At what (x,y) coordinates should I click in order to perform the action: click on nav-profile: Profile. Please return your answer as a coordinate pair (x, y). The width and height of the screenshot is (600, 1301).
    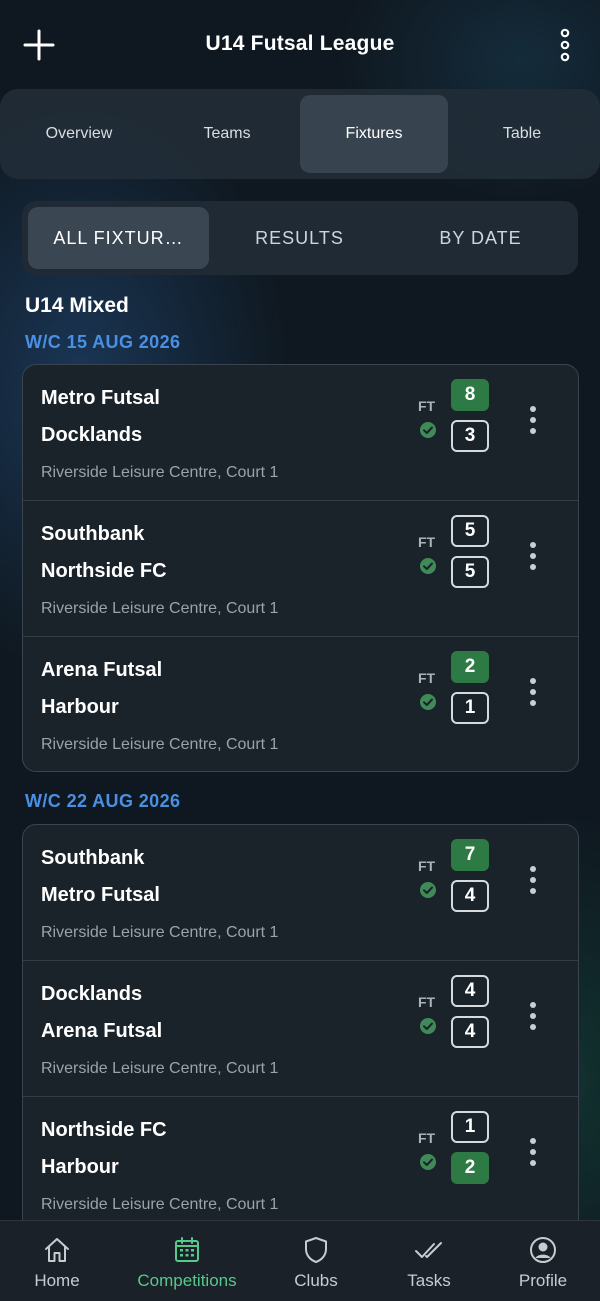
    Looking at the image, I should click on (543, 1261).